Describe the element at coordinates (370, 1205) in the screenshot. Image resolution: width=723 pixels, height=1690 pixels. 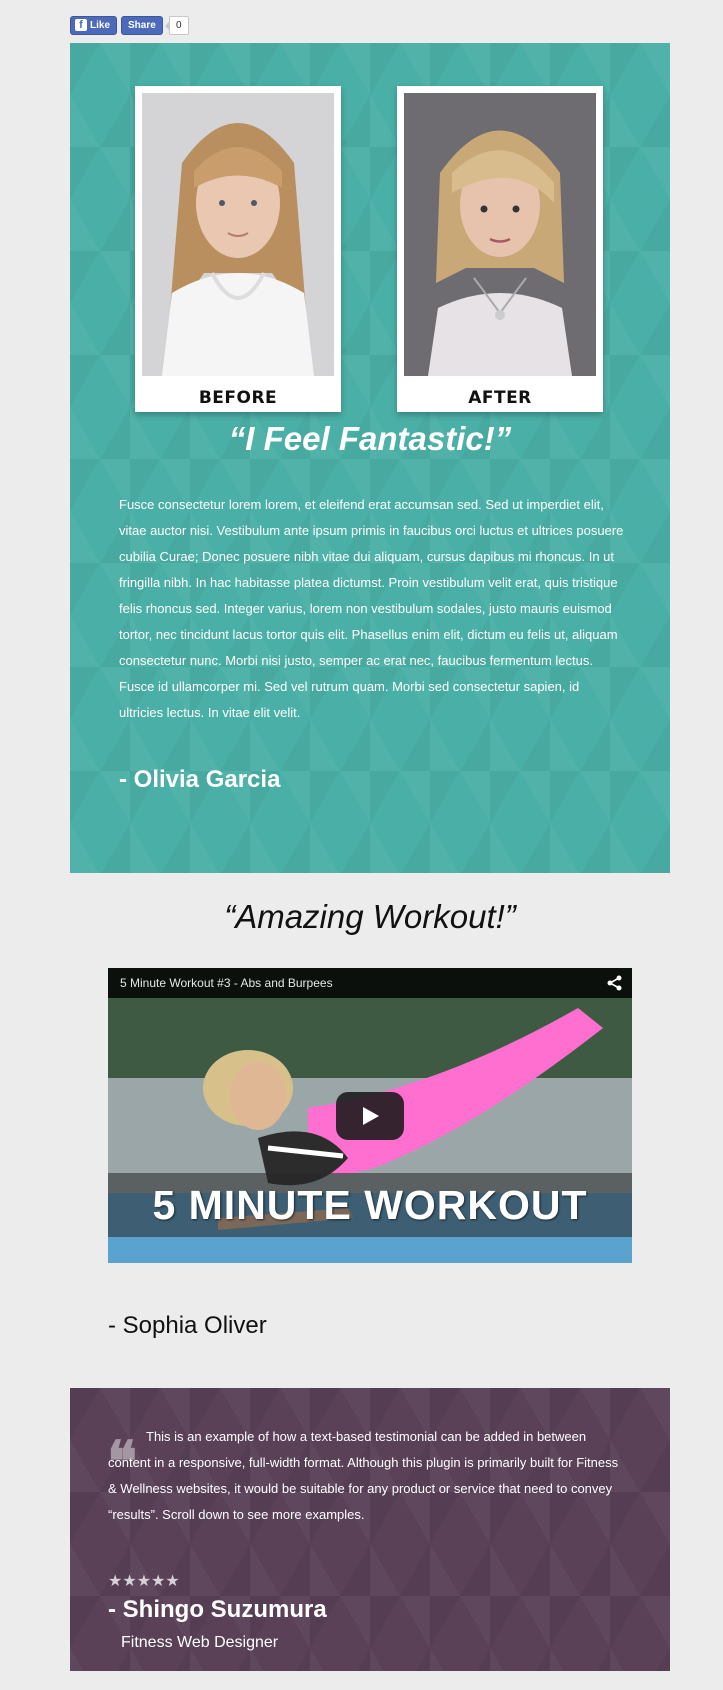
I see `video-banner-text: 5 MINUTE WORKOUT` at that location.